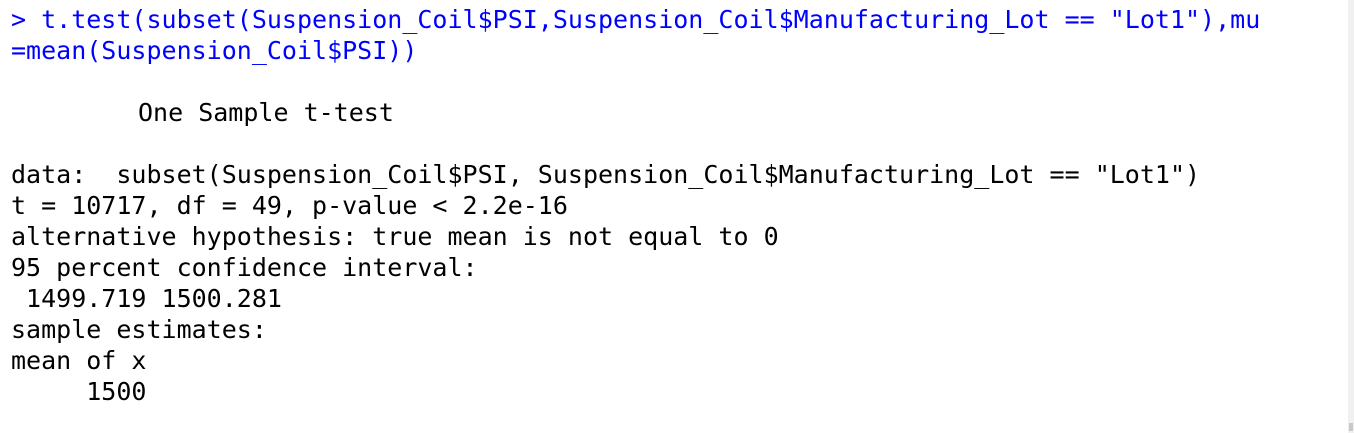 This screenshot has height=433, width=1354. Describe the element at coordinates (79, 360) in the screenshot. I see `estimate-name: mean of x` at that location.